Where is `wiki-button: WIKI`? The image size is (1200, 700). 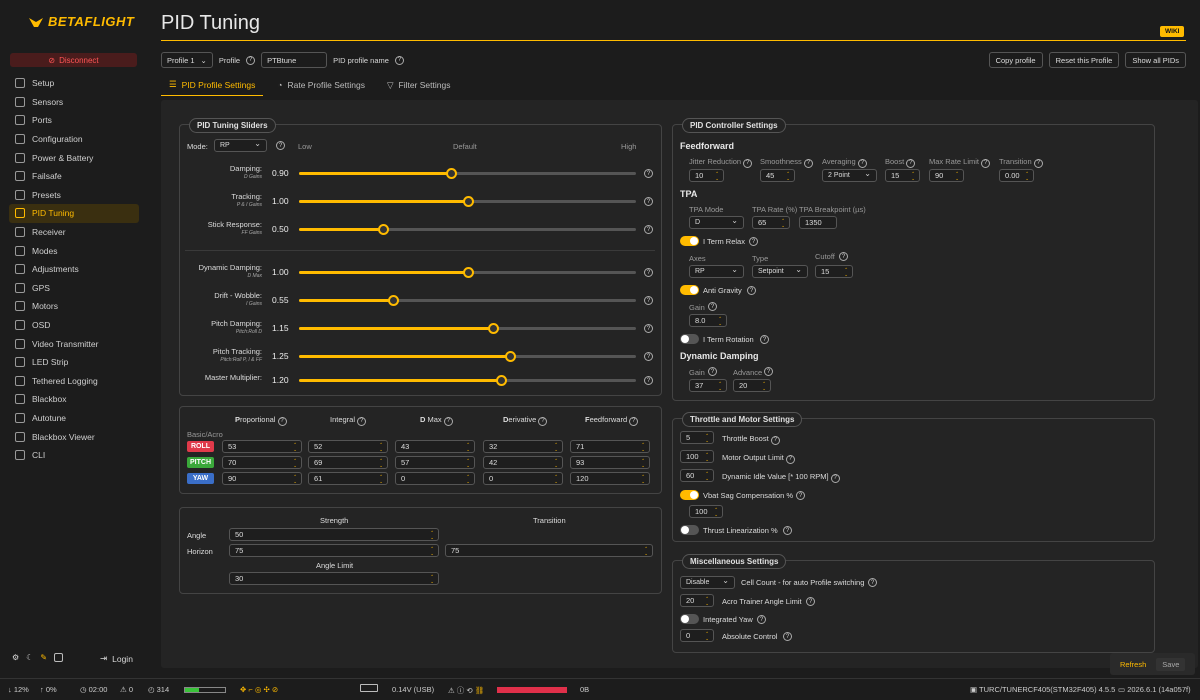 wiki-button: WIKI is located at coordinates (1172, 31).